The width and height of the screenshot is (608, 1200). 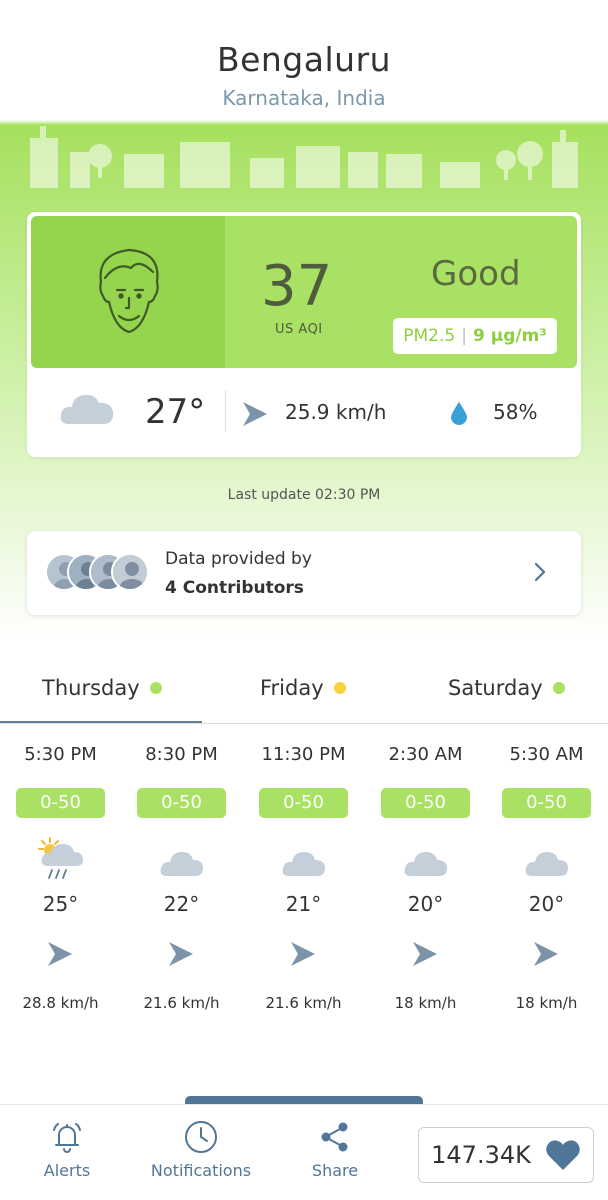 I want to click on contributors-count: 4 Contributors, so click(x=234, y=588).